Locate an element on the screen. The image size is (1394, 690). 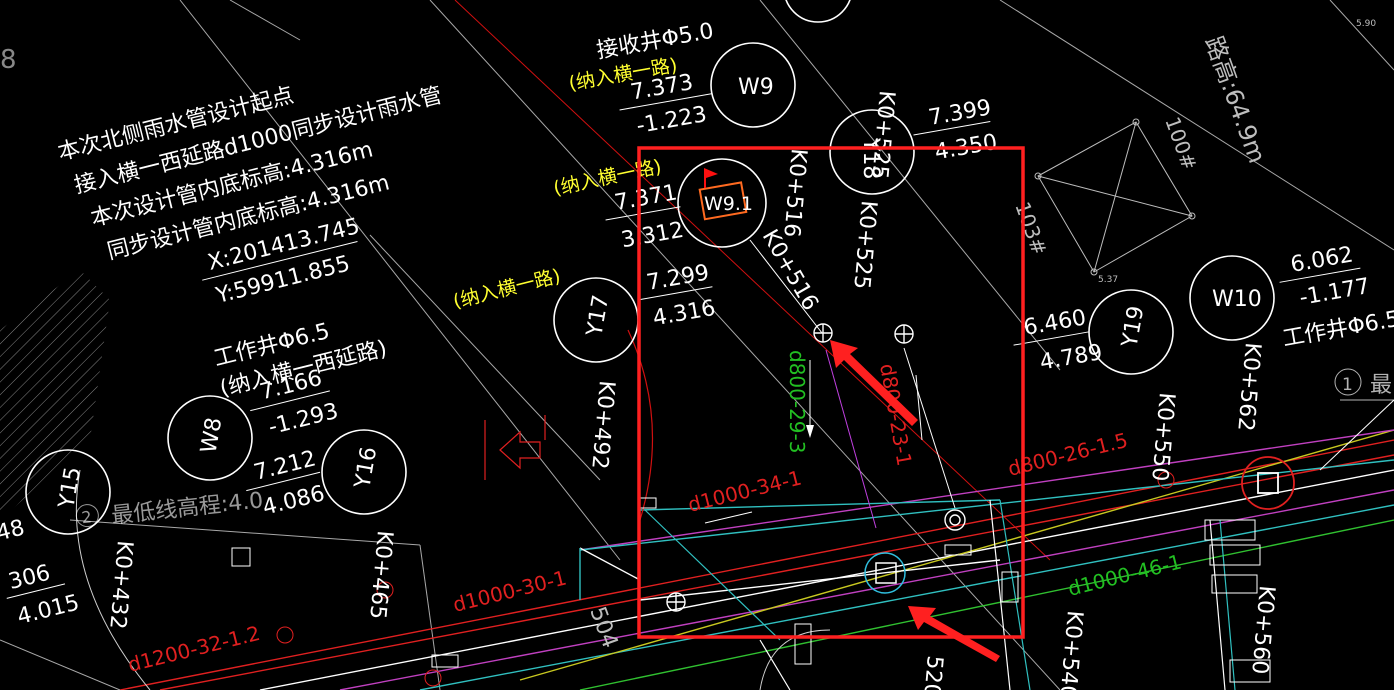
W9_1-elevations: 7.371 3.312 is located at coordinates (645, 217).